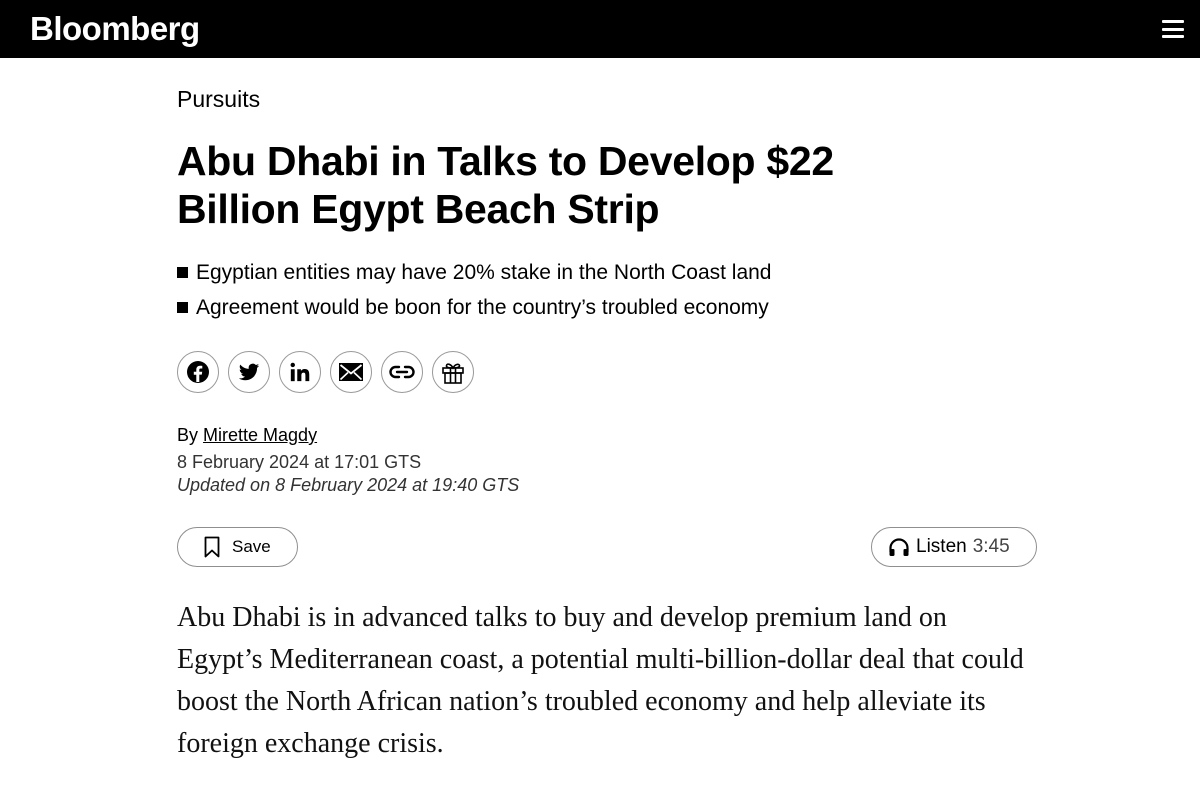 Image resolution: width=1200 pixels, height=786 pixels. Describe the element at coordinates (899, 547) in the screenshot. I see `headphones-icon` at that location.